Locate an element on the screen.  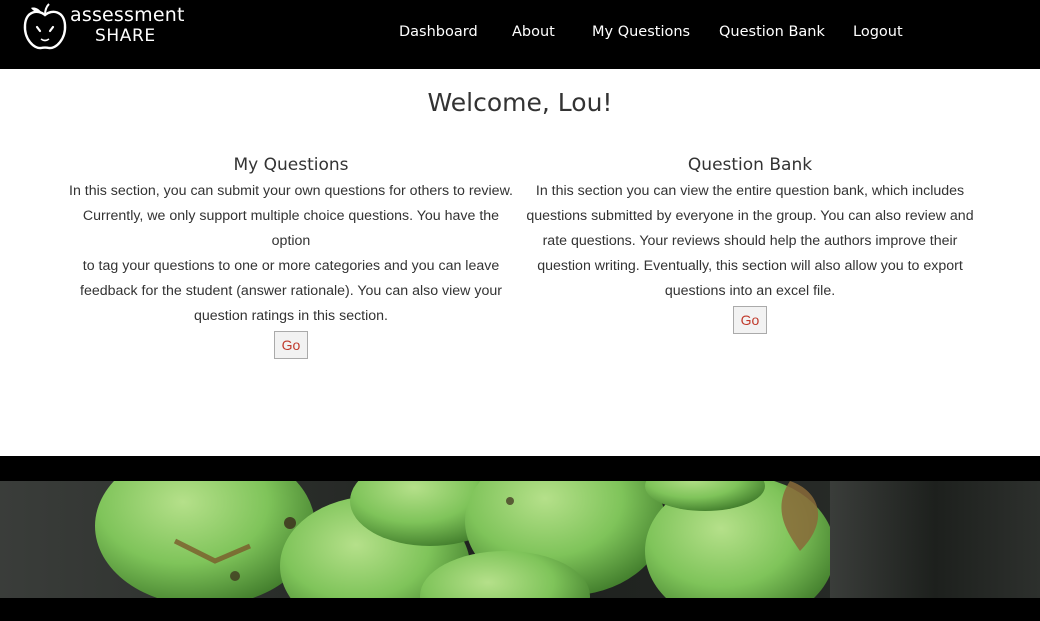
description-line: questions into an excel file. is located at coordinates (750, 291).